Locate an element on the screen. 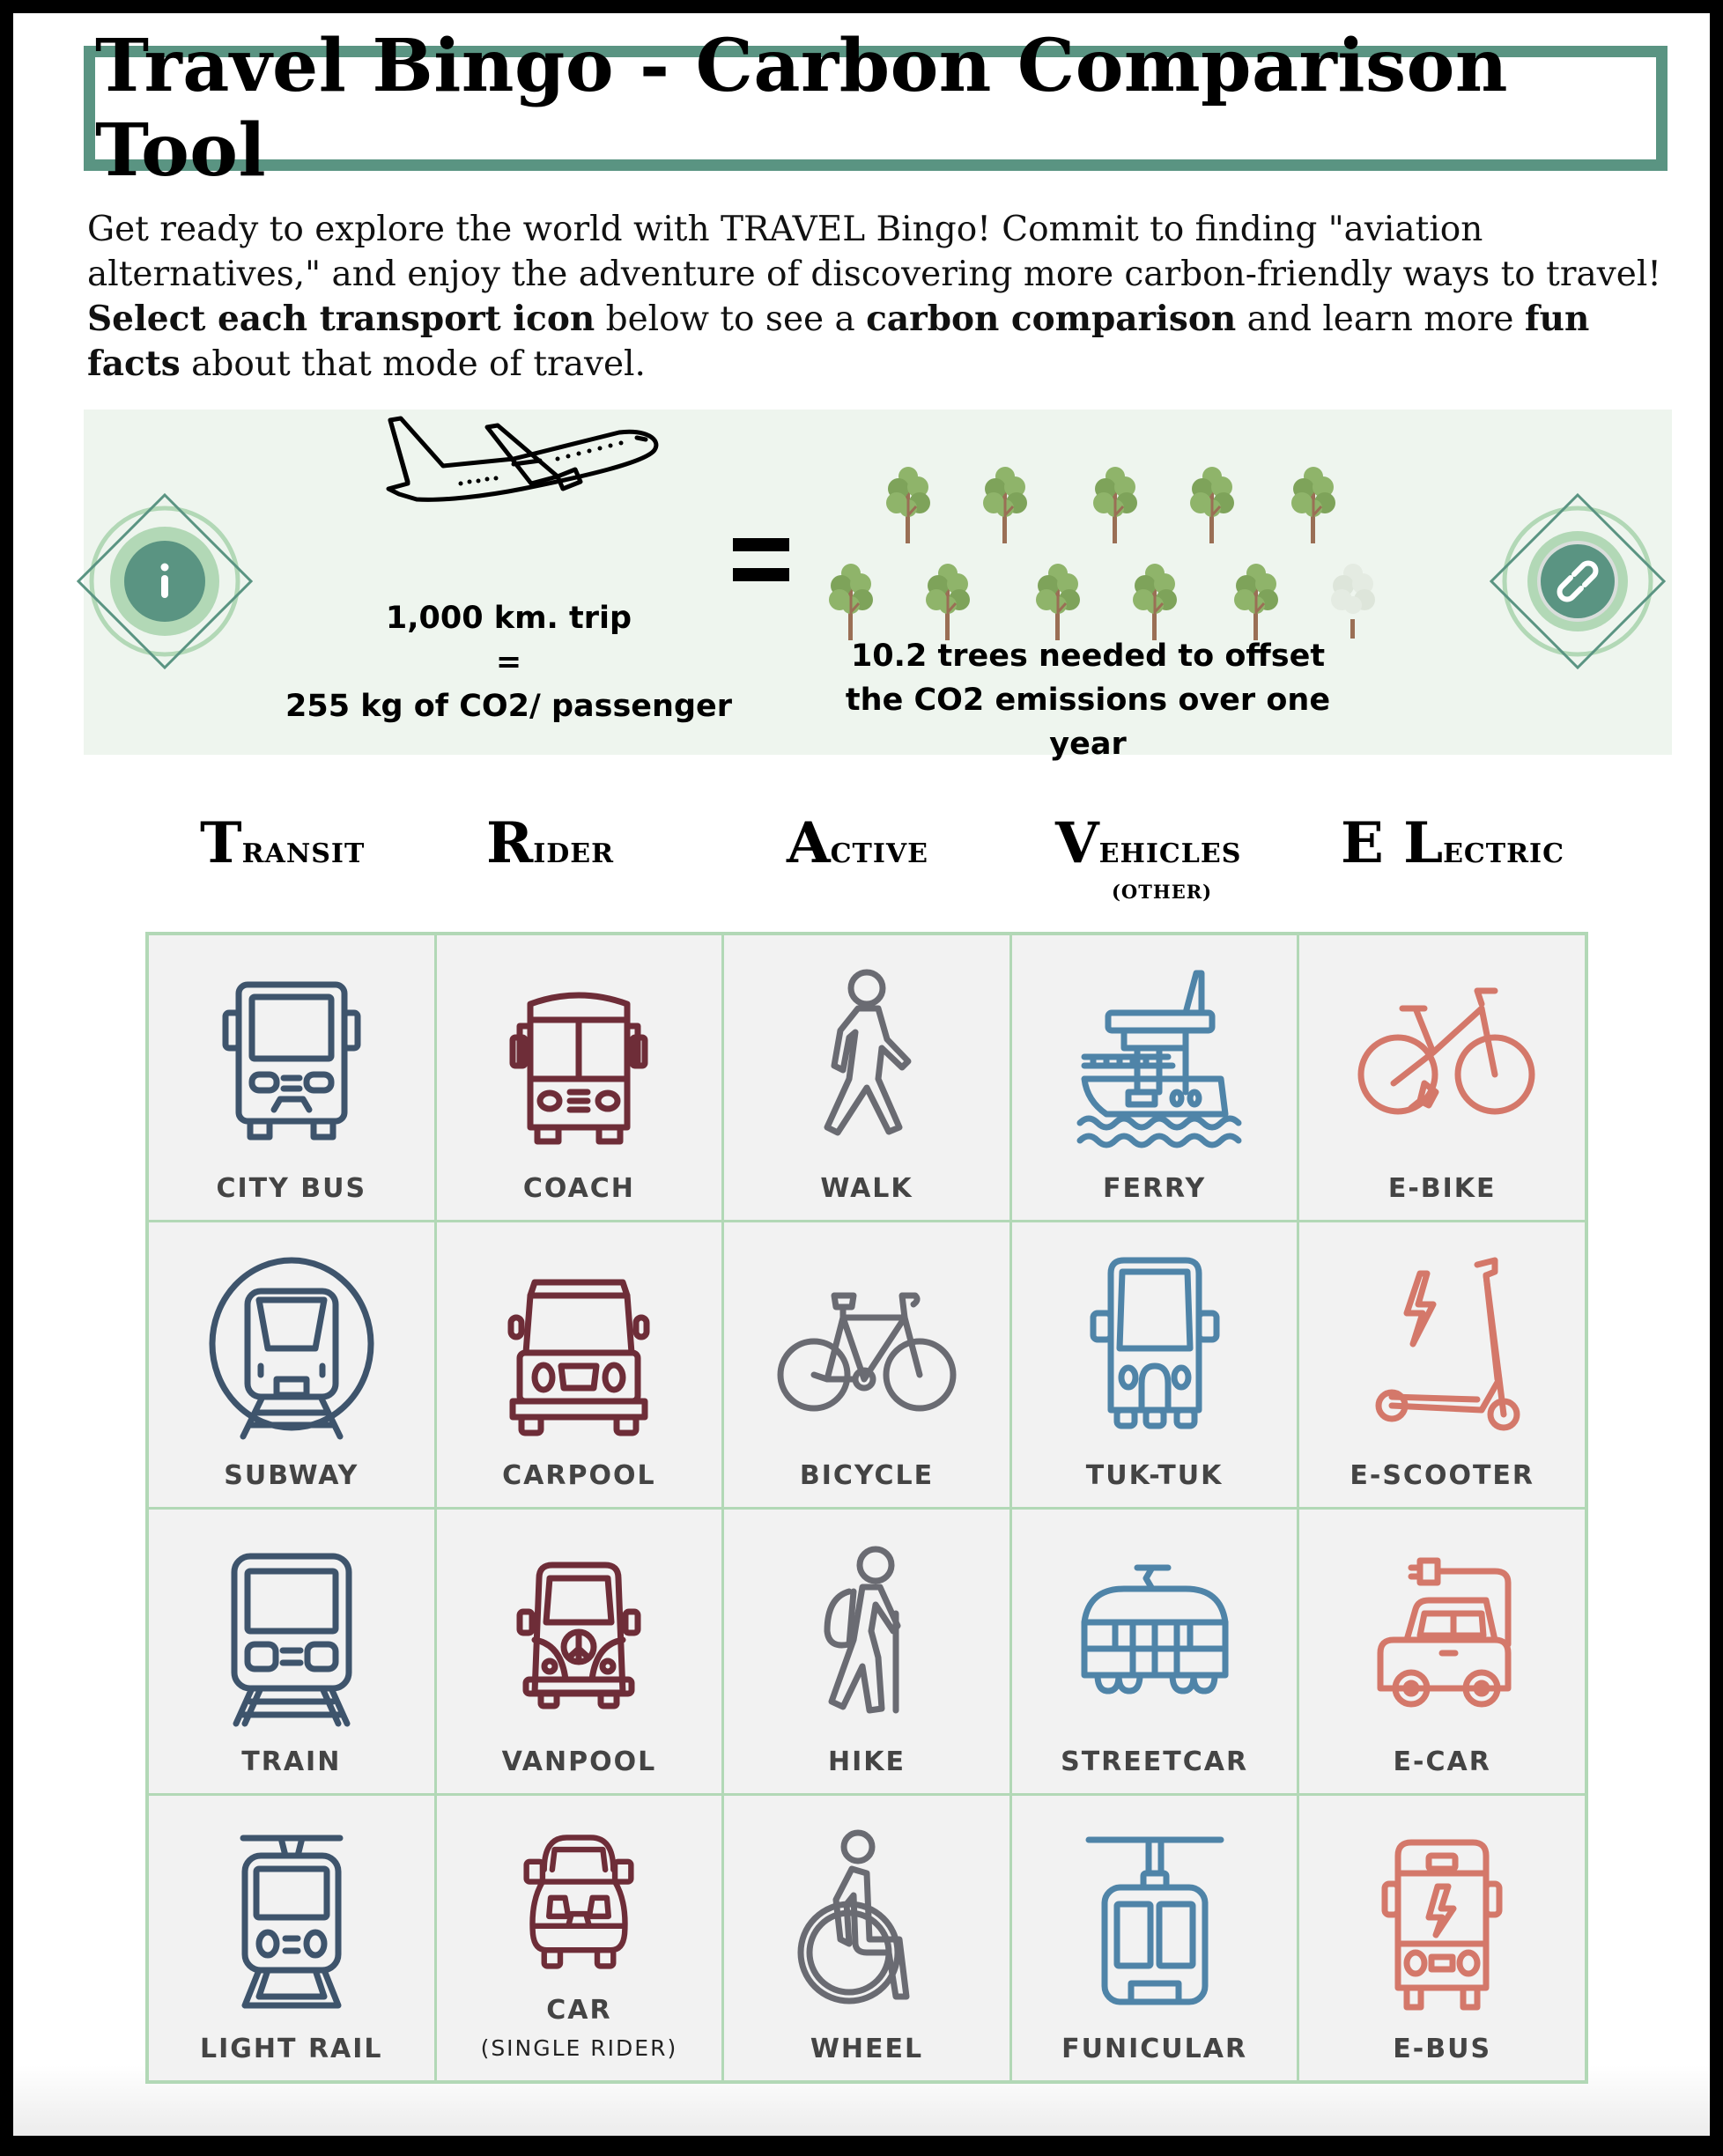 The width and height of the screenshot is (1723, 2156). partial-tree-icon is located at coordinates (1353, 600).